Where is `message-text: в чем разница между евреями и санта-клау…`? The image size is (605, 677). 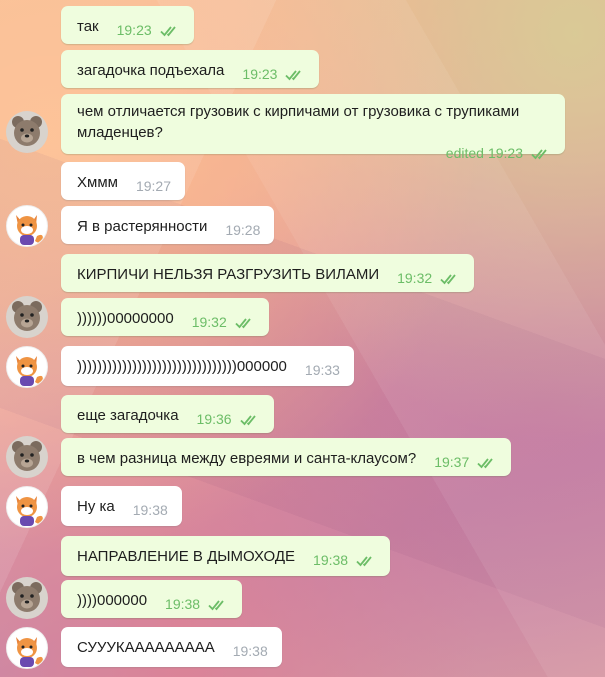 message-text: в чем разница между евреями и санта-клау… is located at coordinates (247, 458).